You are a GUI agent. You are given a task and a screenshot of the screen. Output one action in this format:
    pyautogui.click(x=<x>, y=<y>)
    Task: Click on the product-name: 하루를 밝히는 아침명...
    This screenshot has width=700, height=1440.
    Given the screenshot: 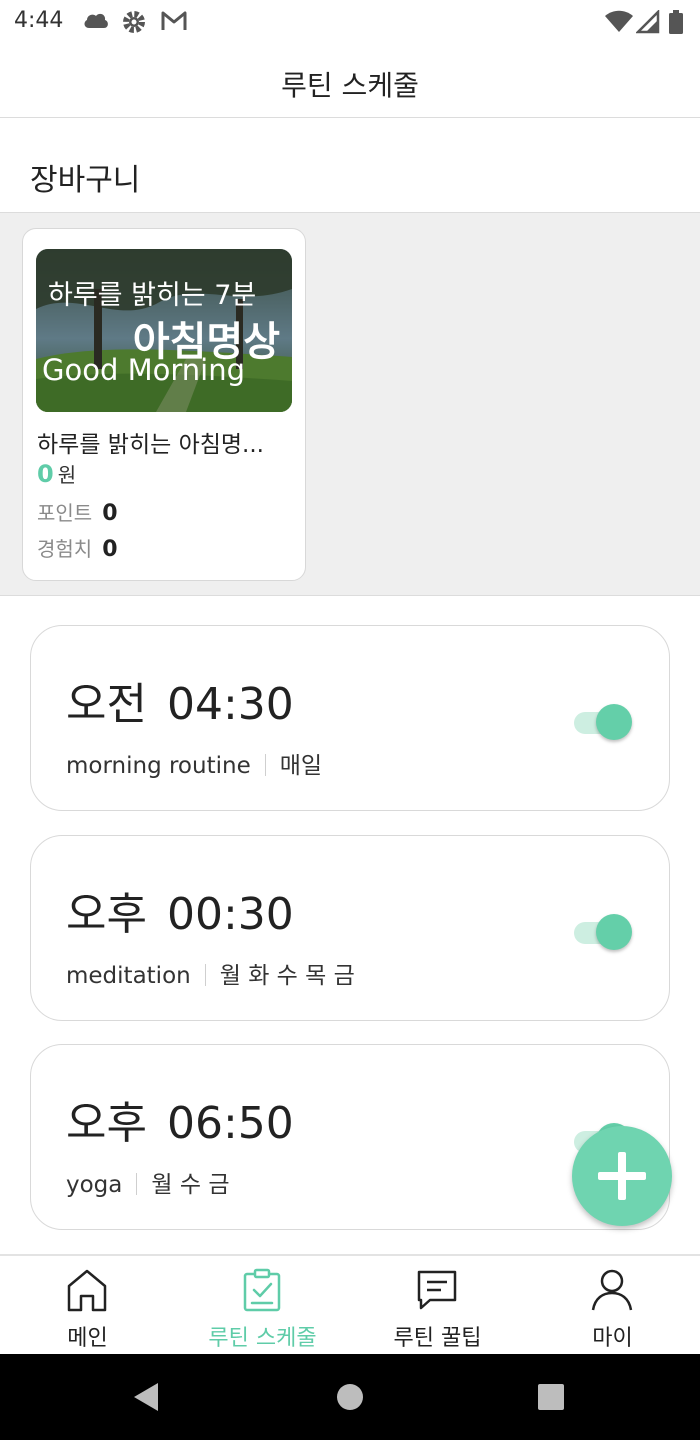 What is the action you would take?
    pyautogui.click(x=150, y=445)
    